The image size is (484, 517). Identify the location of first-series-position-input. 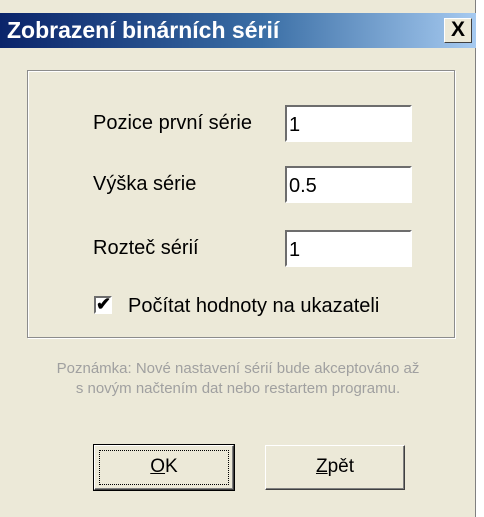
(348, 123).